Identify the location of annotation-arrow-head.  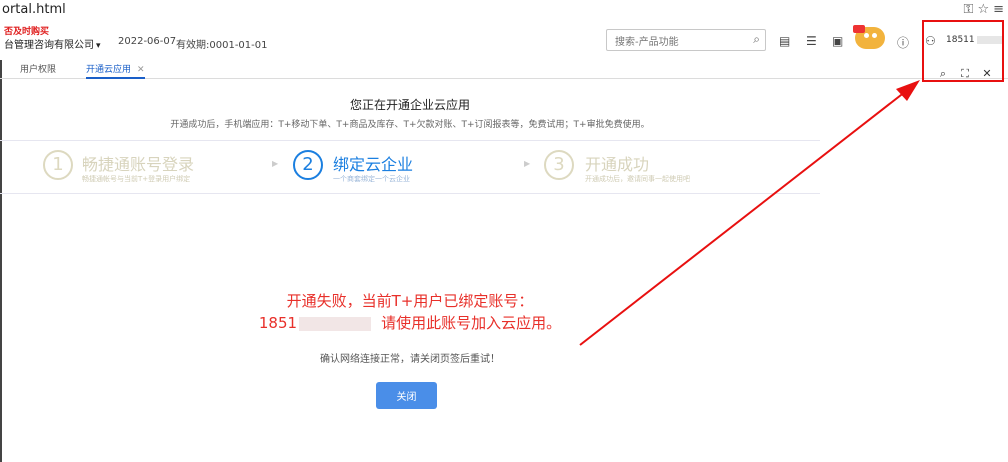
(908, 90).